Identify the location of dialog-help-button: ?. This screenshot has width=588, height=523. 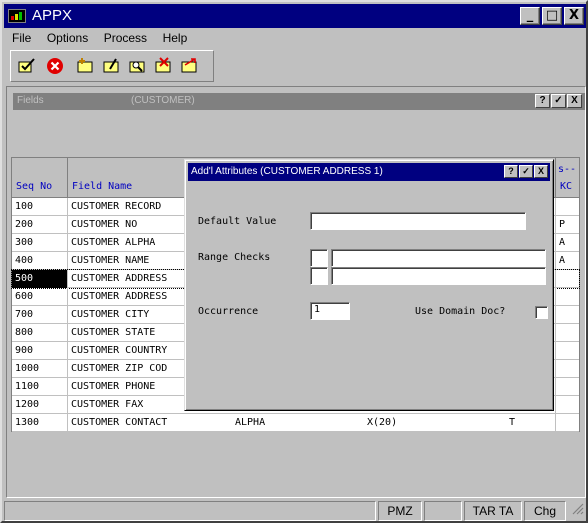
(511, 171).